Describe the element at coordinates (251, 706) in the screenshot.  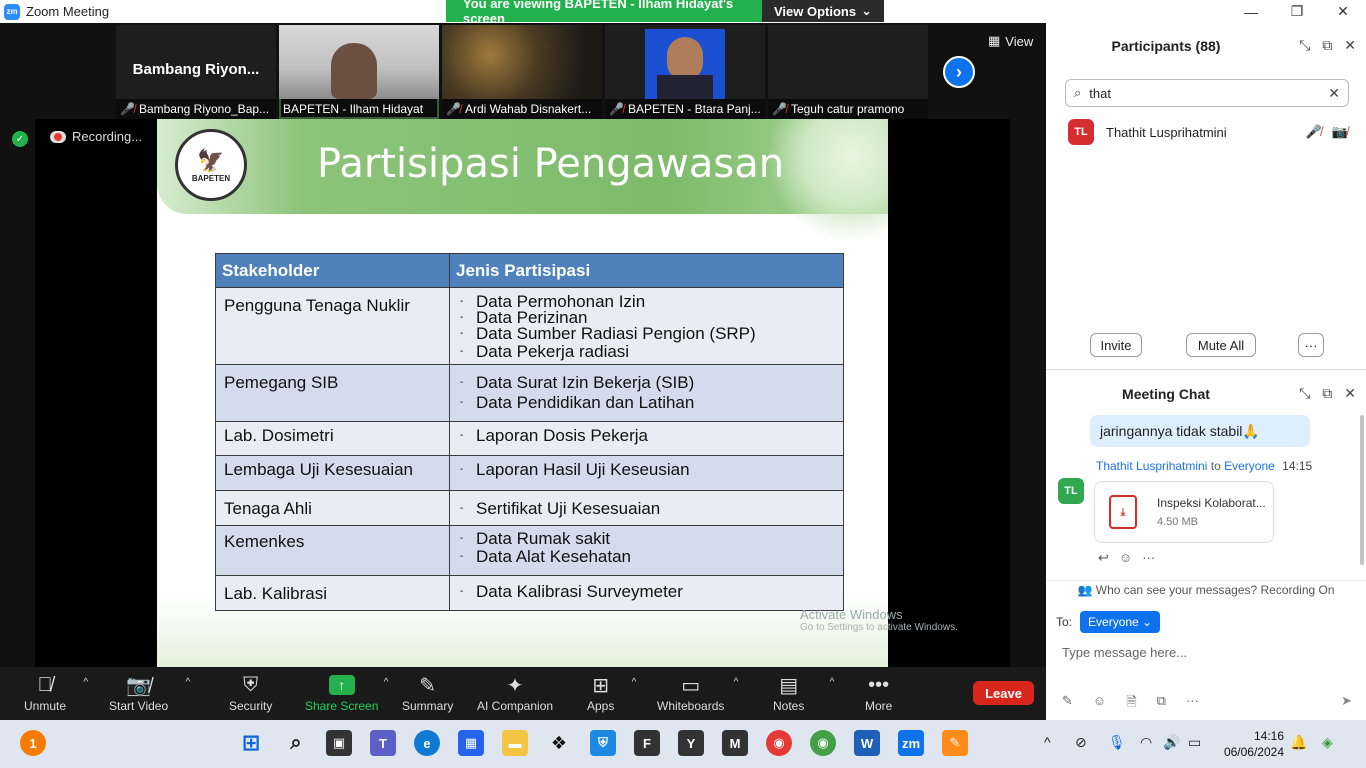
I see `security-label: Security` at that location.